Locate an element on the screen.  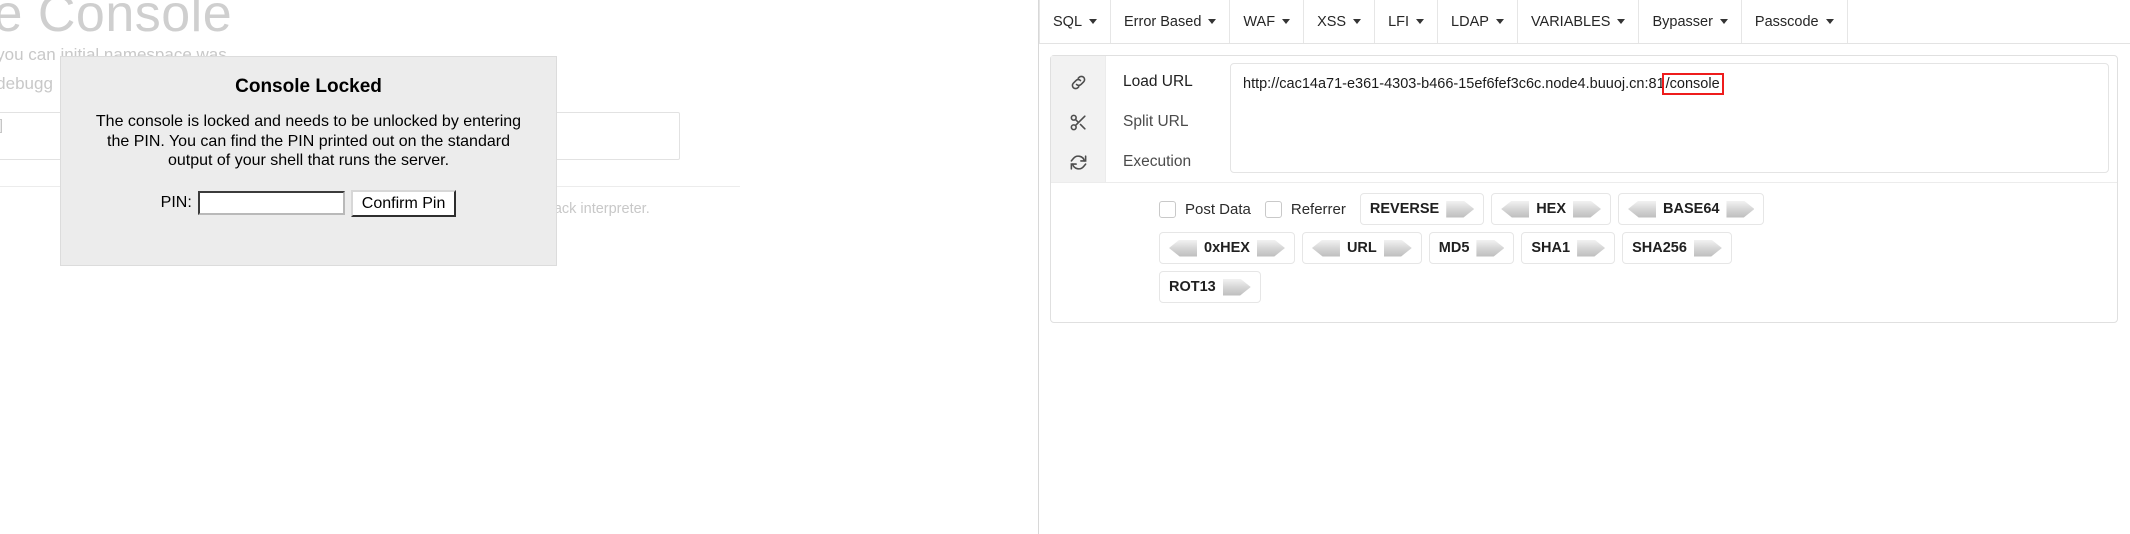
menu-item-ldap: LDAP is located at coordinates (1478, 21).